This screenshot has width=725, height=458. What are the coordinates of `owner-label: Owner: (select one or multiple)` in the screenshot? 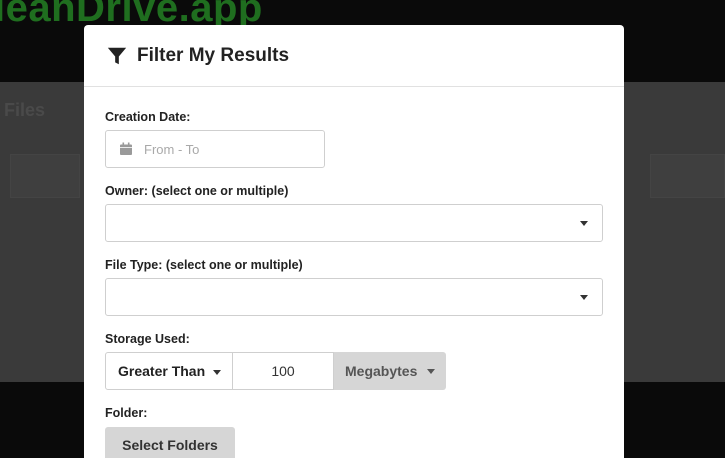 It's located at (197, 191).